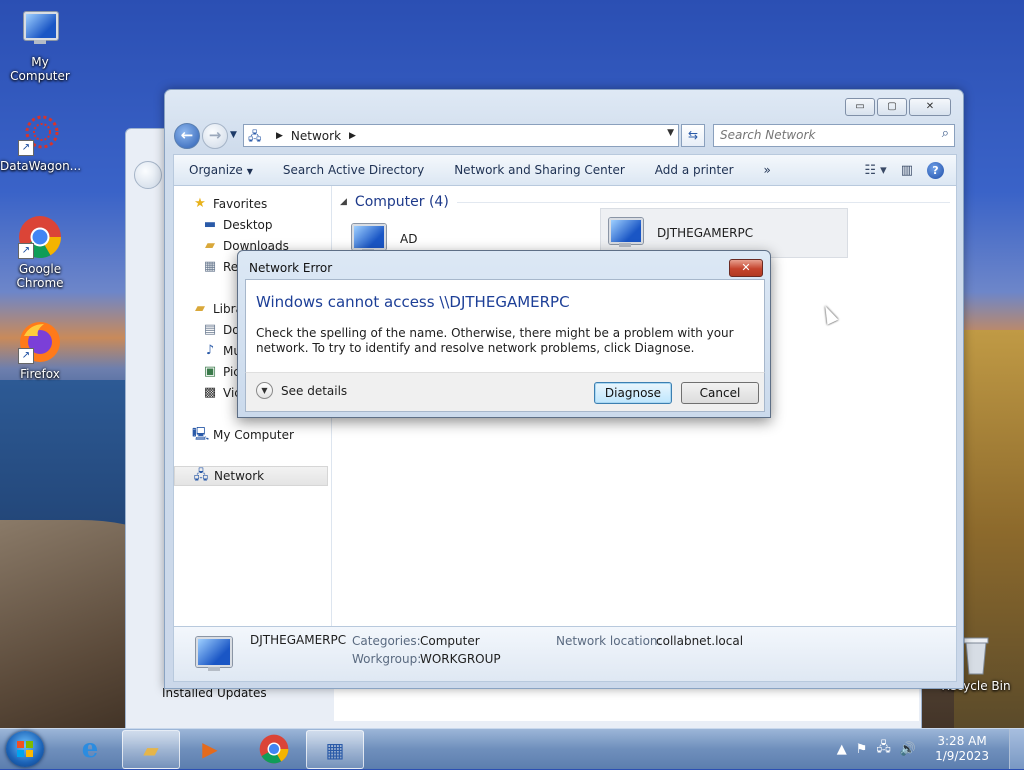 This screenshot has width=1024, height=770. Describe the element at coordinates (767, 170) in the screenshot. I see `more-commands-button: »` at that location.